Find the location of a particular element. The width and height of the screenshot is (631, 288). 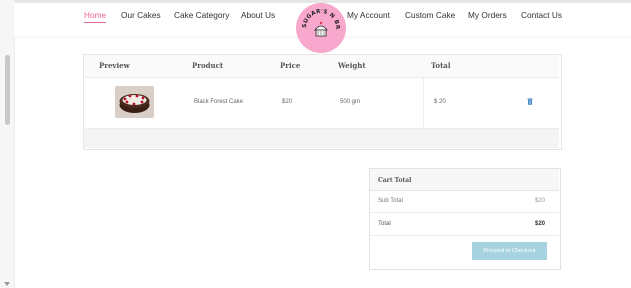

nav-my-orders: My Orders is located at coordinates (487, 15).